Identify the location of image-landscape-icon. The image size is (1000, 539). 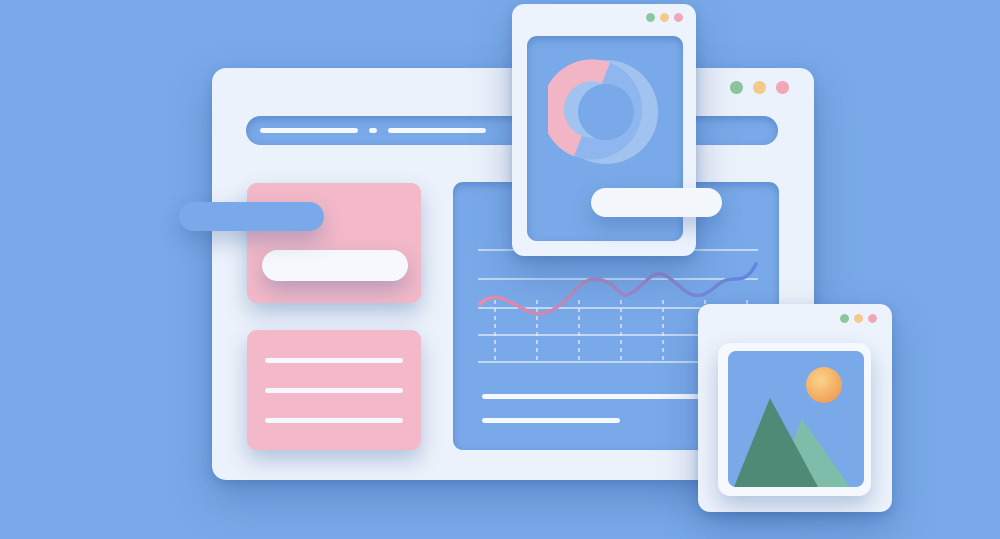
(792, 427).